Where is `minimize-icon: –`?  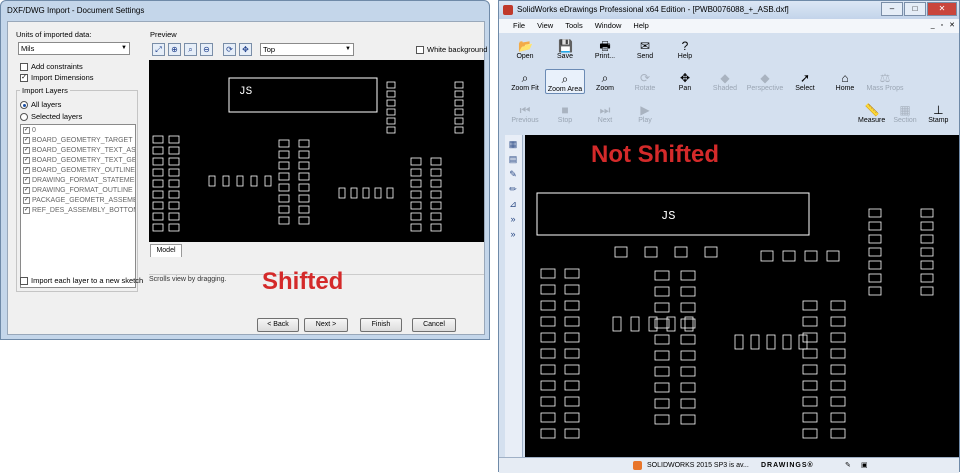 minimize-icon: – is located at coordinates (892, 9).